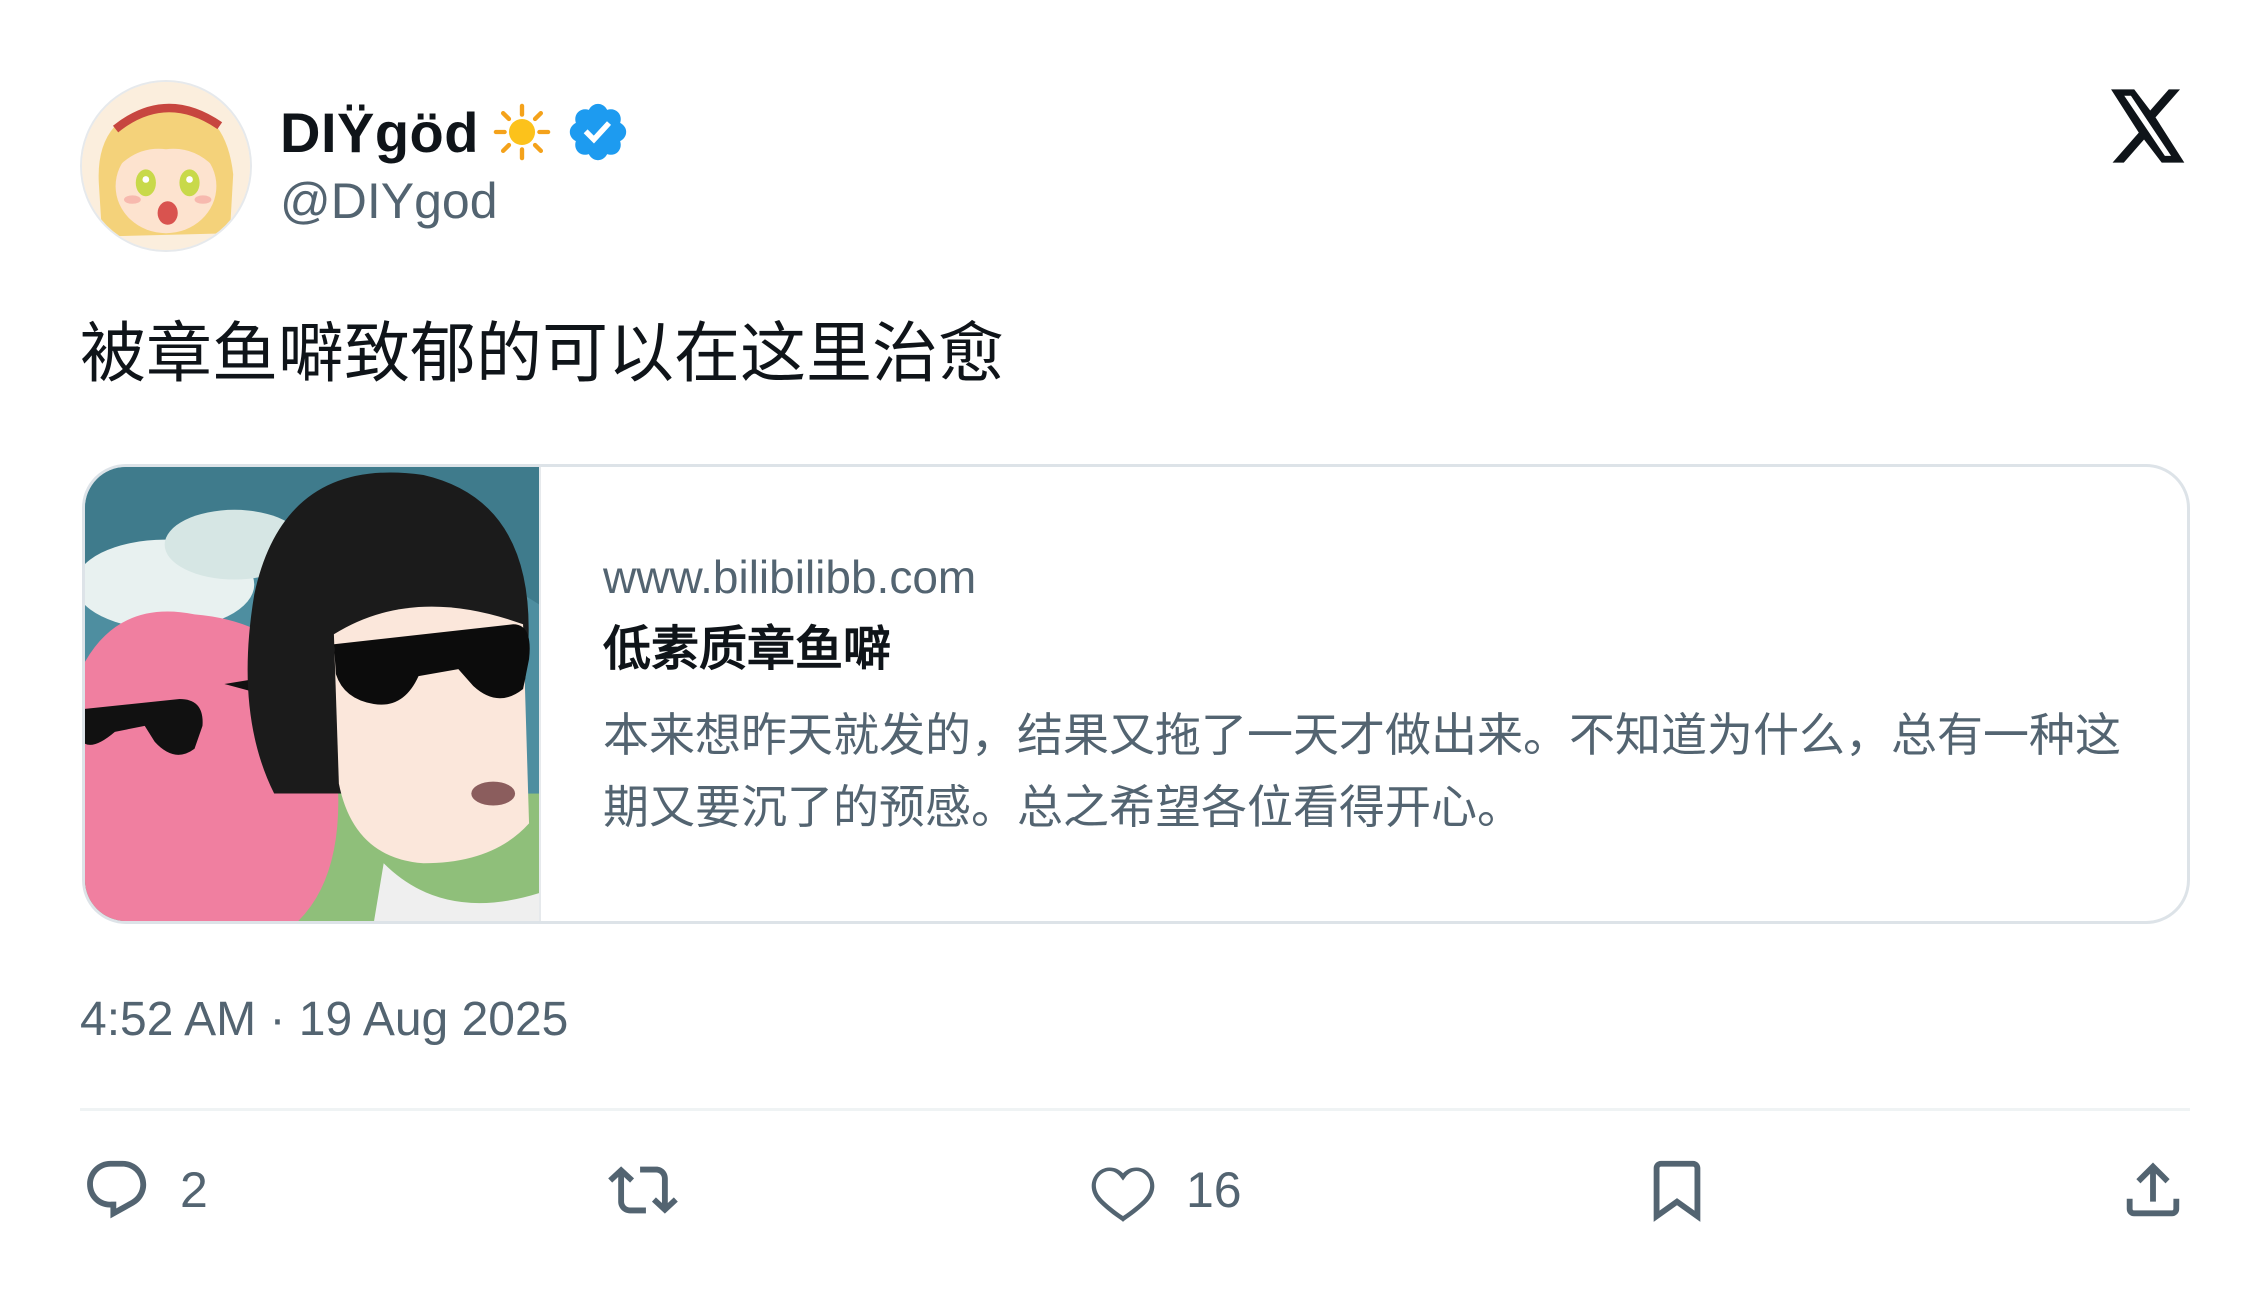 The height and width of the screenshot is (1304, 2268). What do you see at coordinates (1135, 1109) in the screenshot?
I see `divider` at bounding box center [1135, 1109].